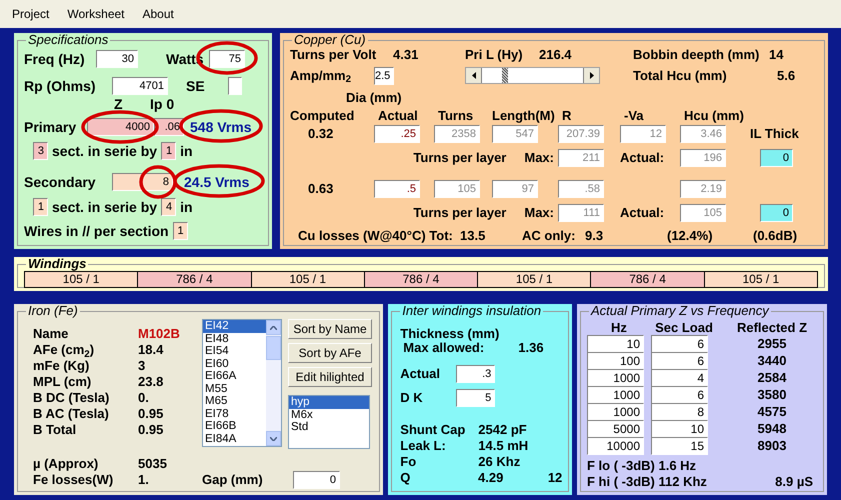 The width and height of the screenshot is (841, 500). What do you see at coordinates (234, 364) in the screenshot?
I see `list-item: EI60` at bounding box center [234, 364].